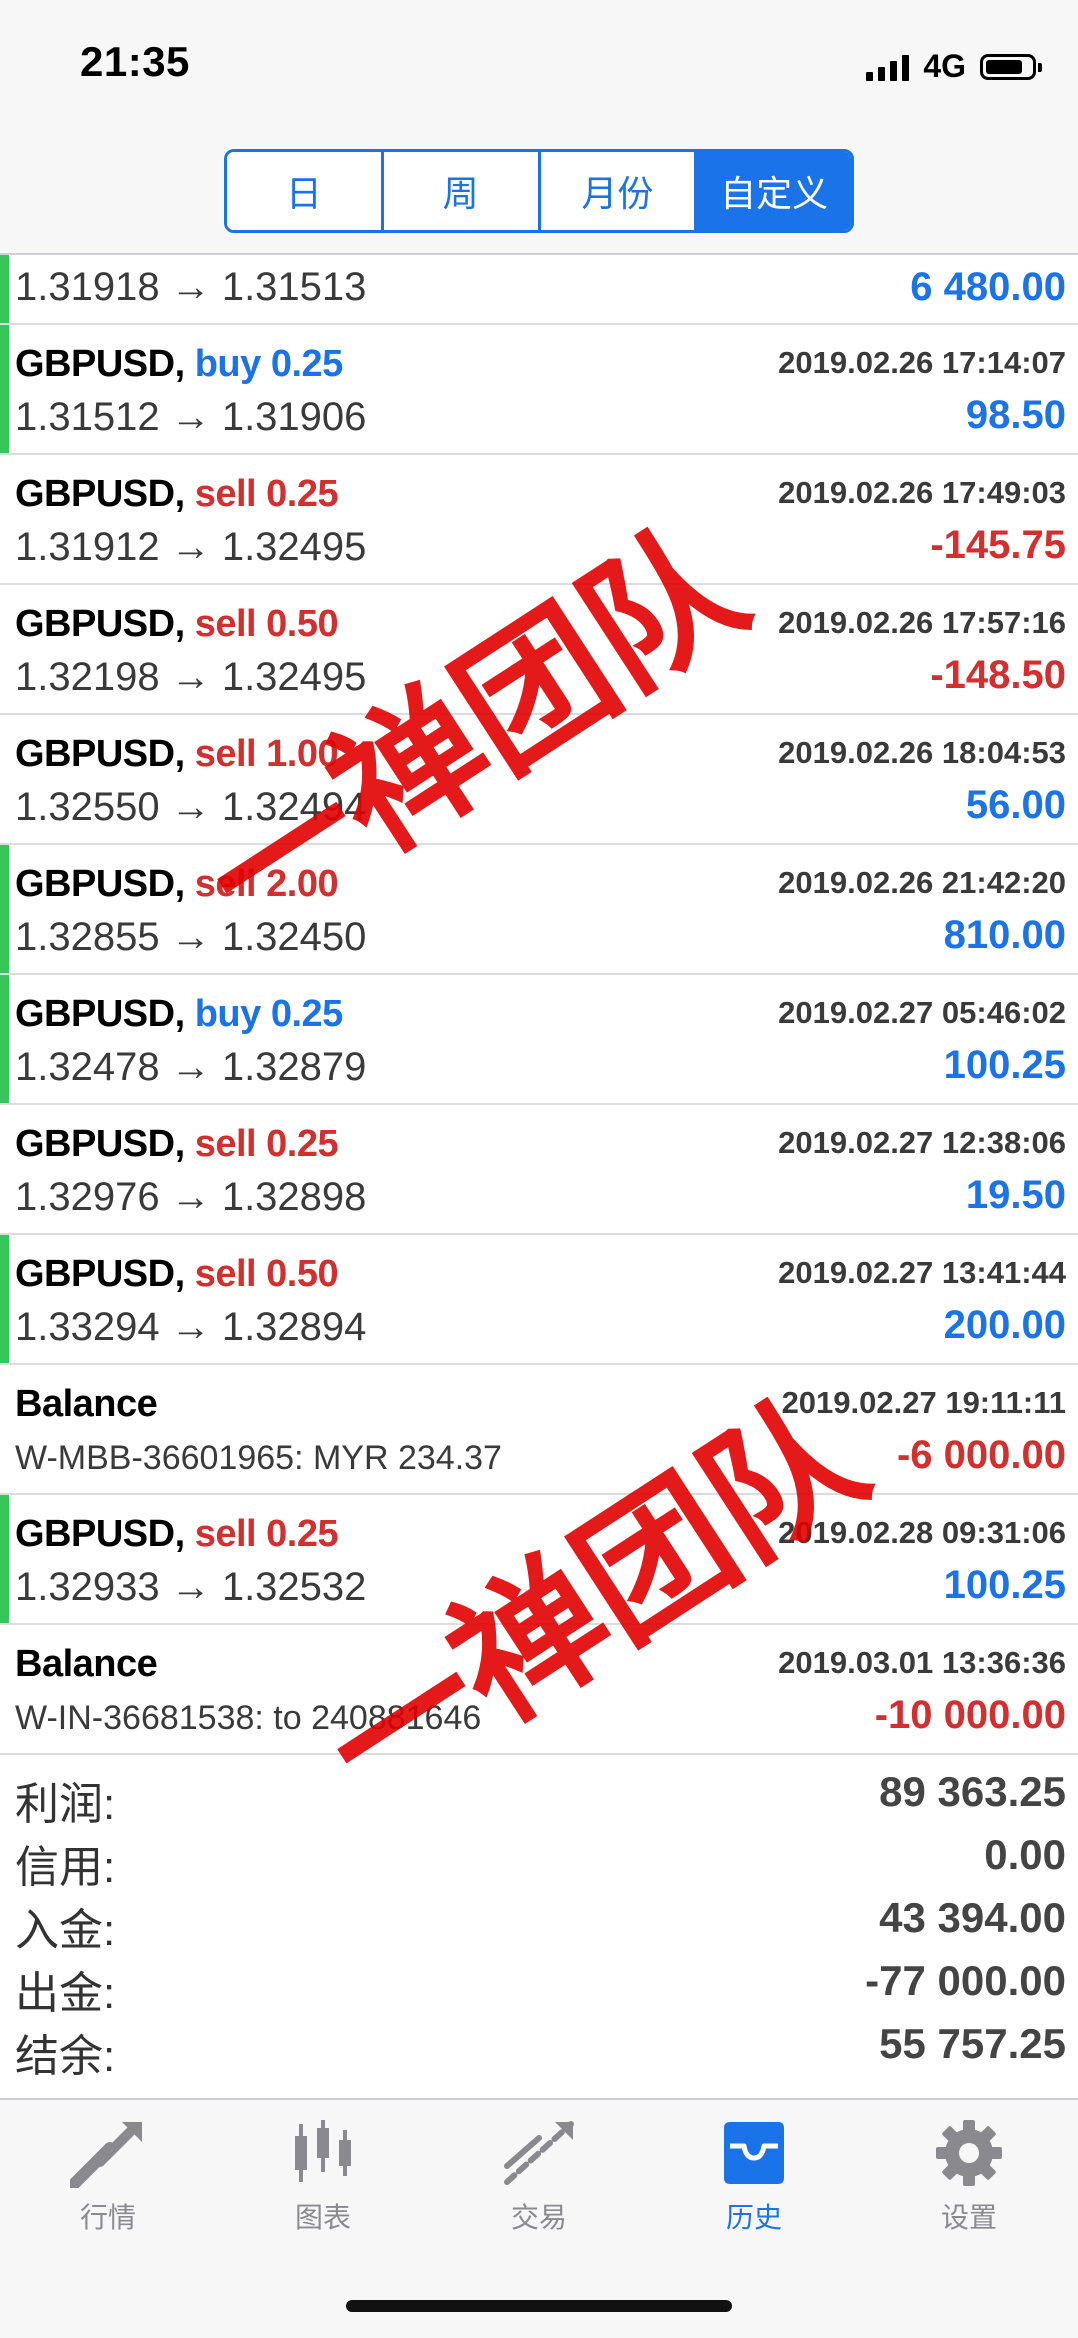 This screenshot has height=2338, width=1078. Describe the element at coordinates (191, 937) in the screenshot. I see `deal-prices: 1.32855 → 1.32450` at that location.